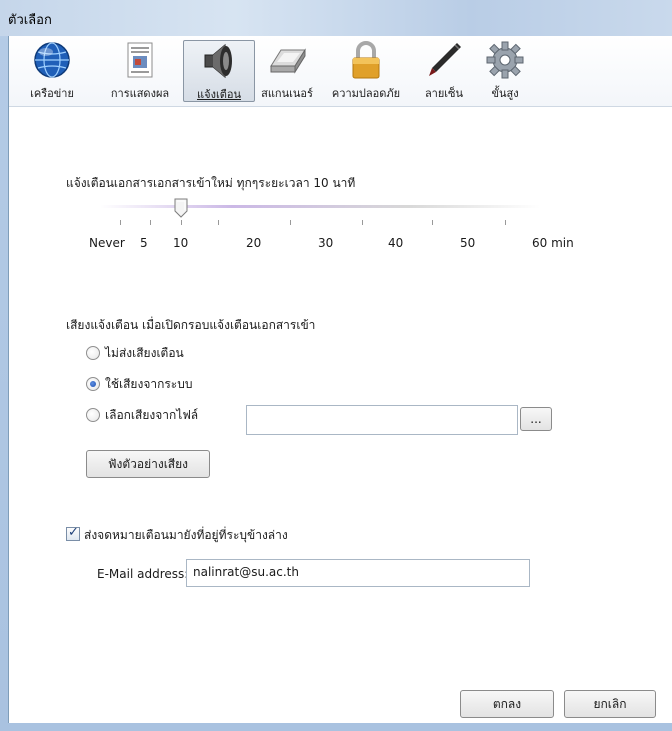 This screenshot has width=672, height=731. What do you see at coordinates (444, 60) in the screenshot?
I see `pen-icon` at bounding box center [444, 60].